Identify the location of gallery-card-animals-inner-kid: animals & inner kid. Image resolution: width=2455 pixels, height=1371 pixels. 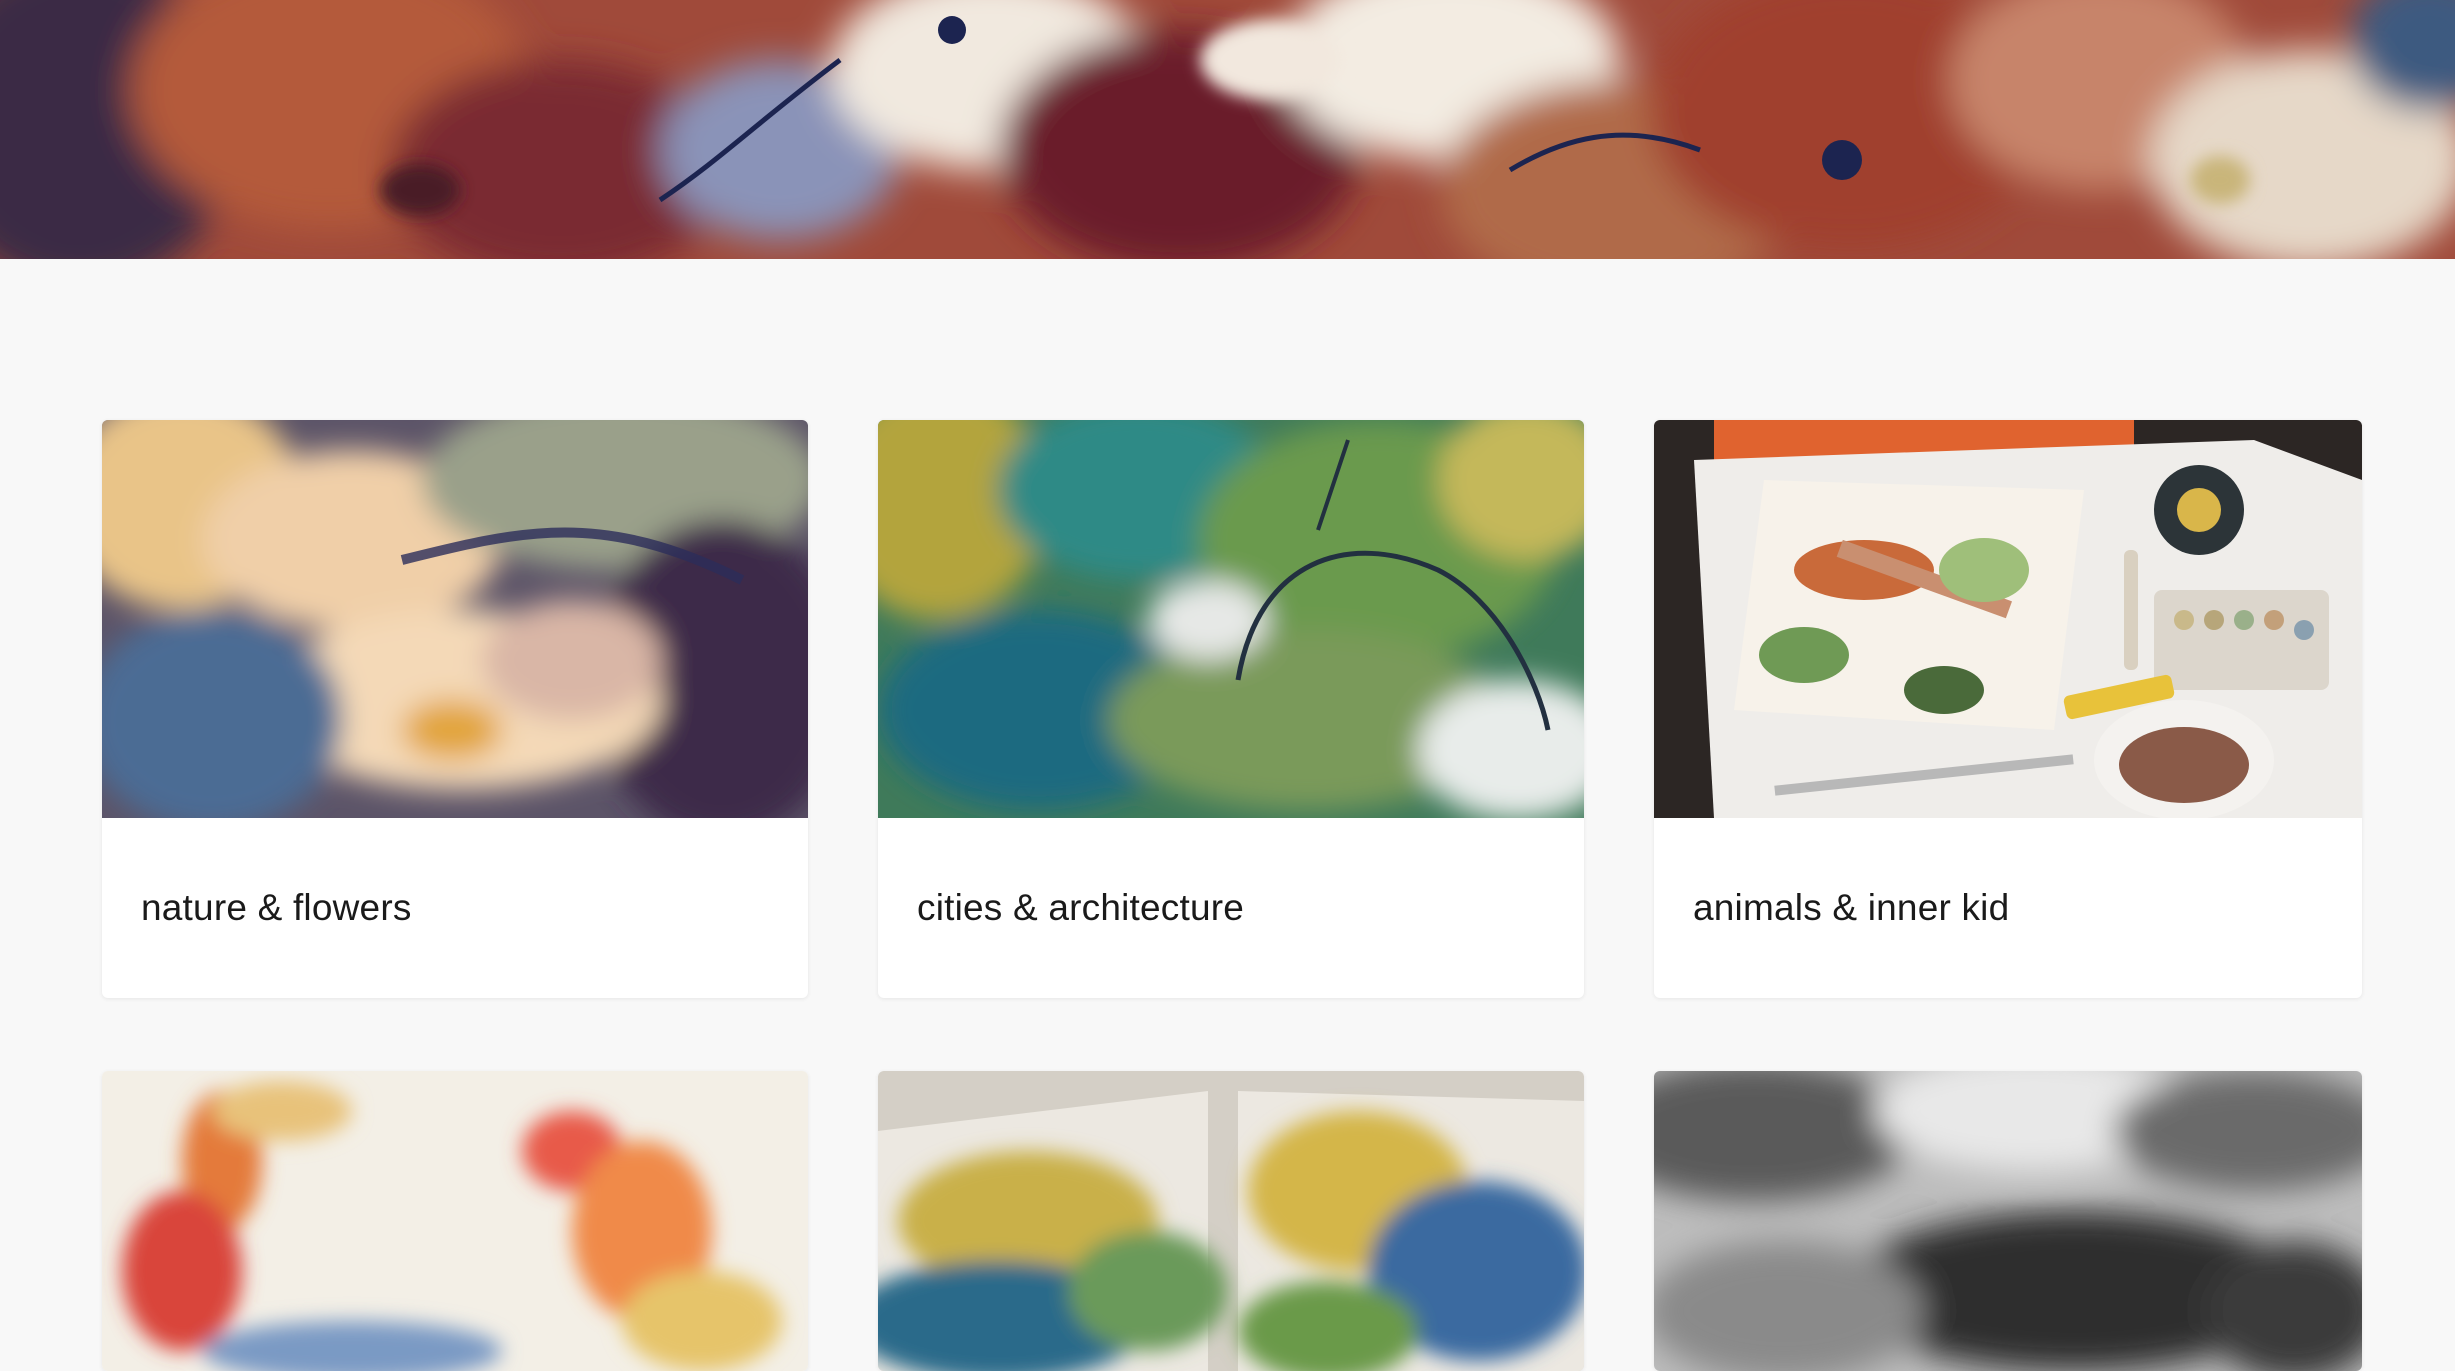
(2008, 709).